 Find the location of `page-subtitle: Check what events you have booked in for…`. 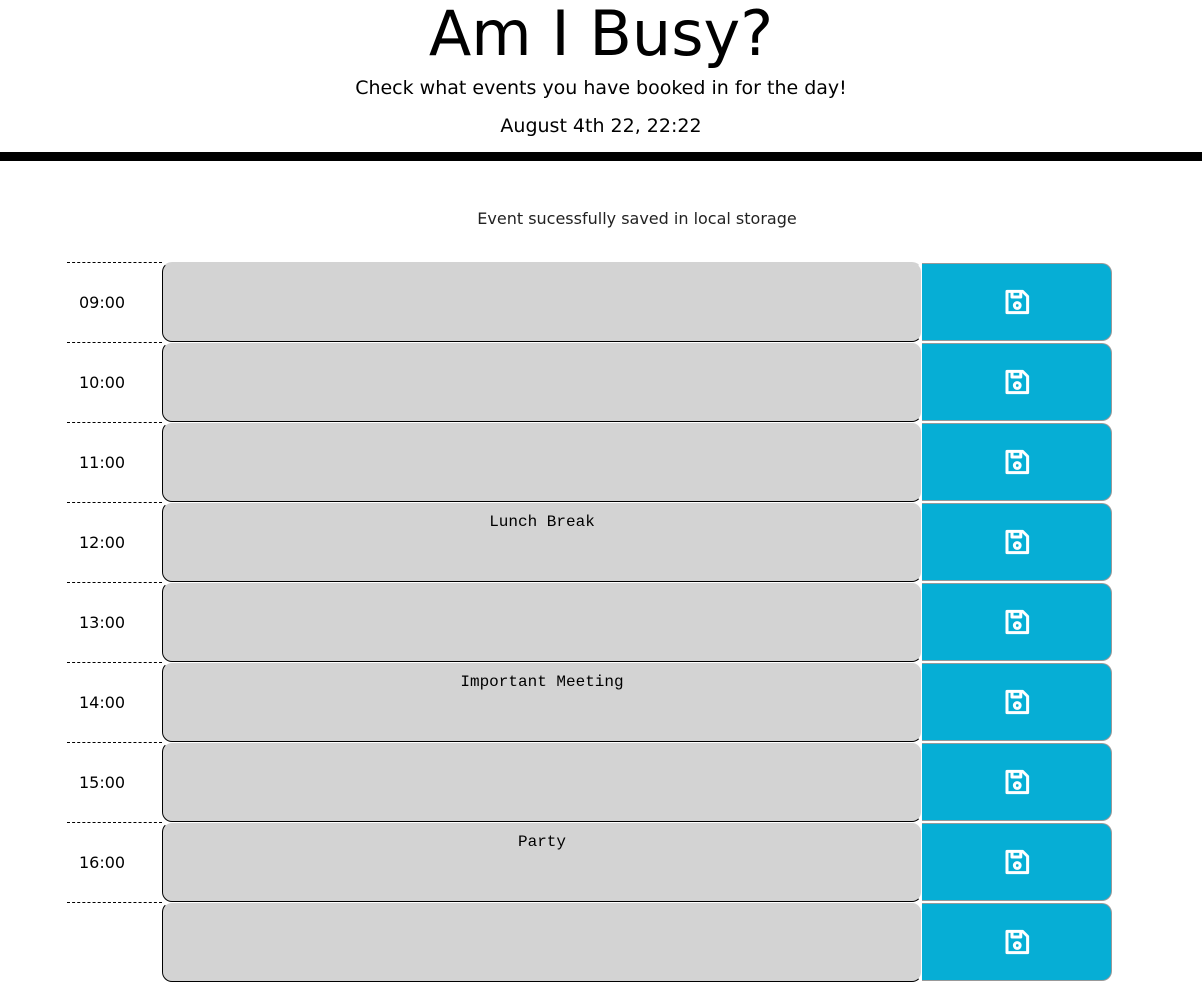

page-subtitle: Check what events you have booked in for… is located at coordinates (601, 88).